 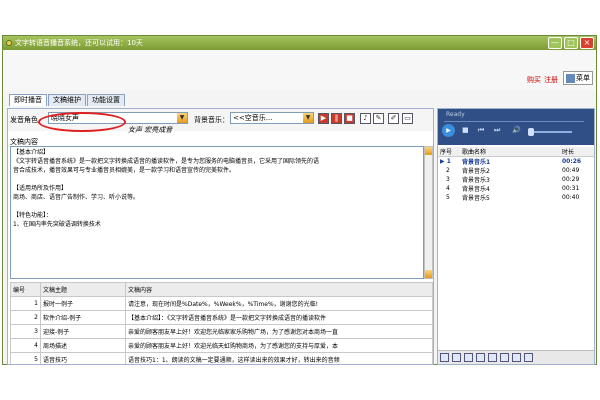 I want to click on volume-slider, so click(x=550, y=132).